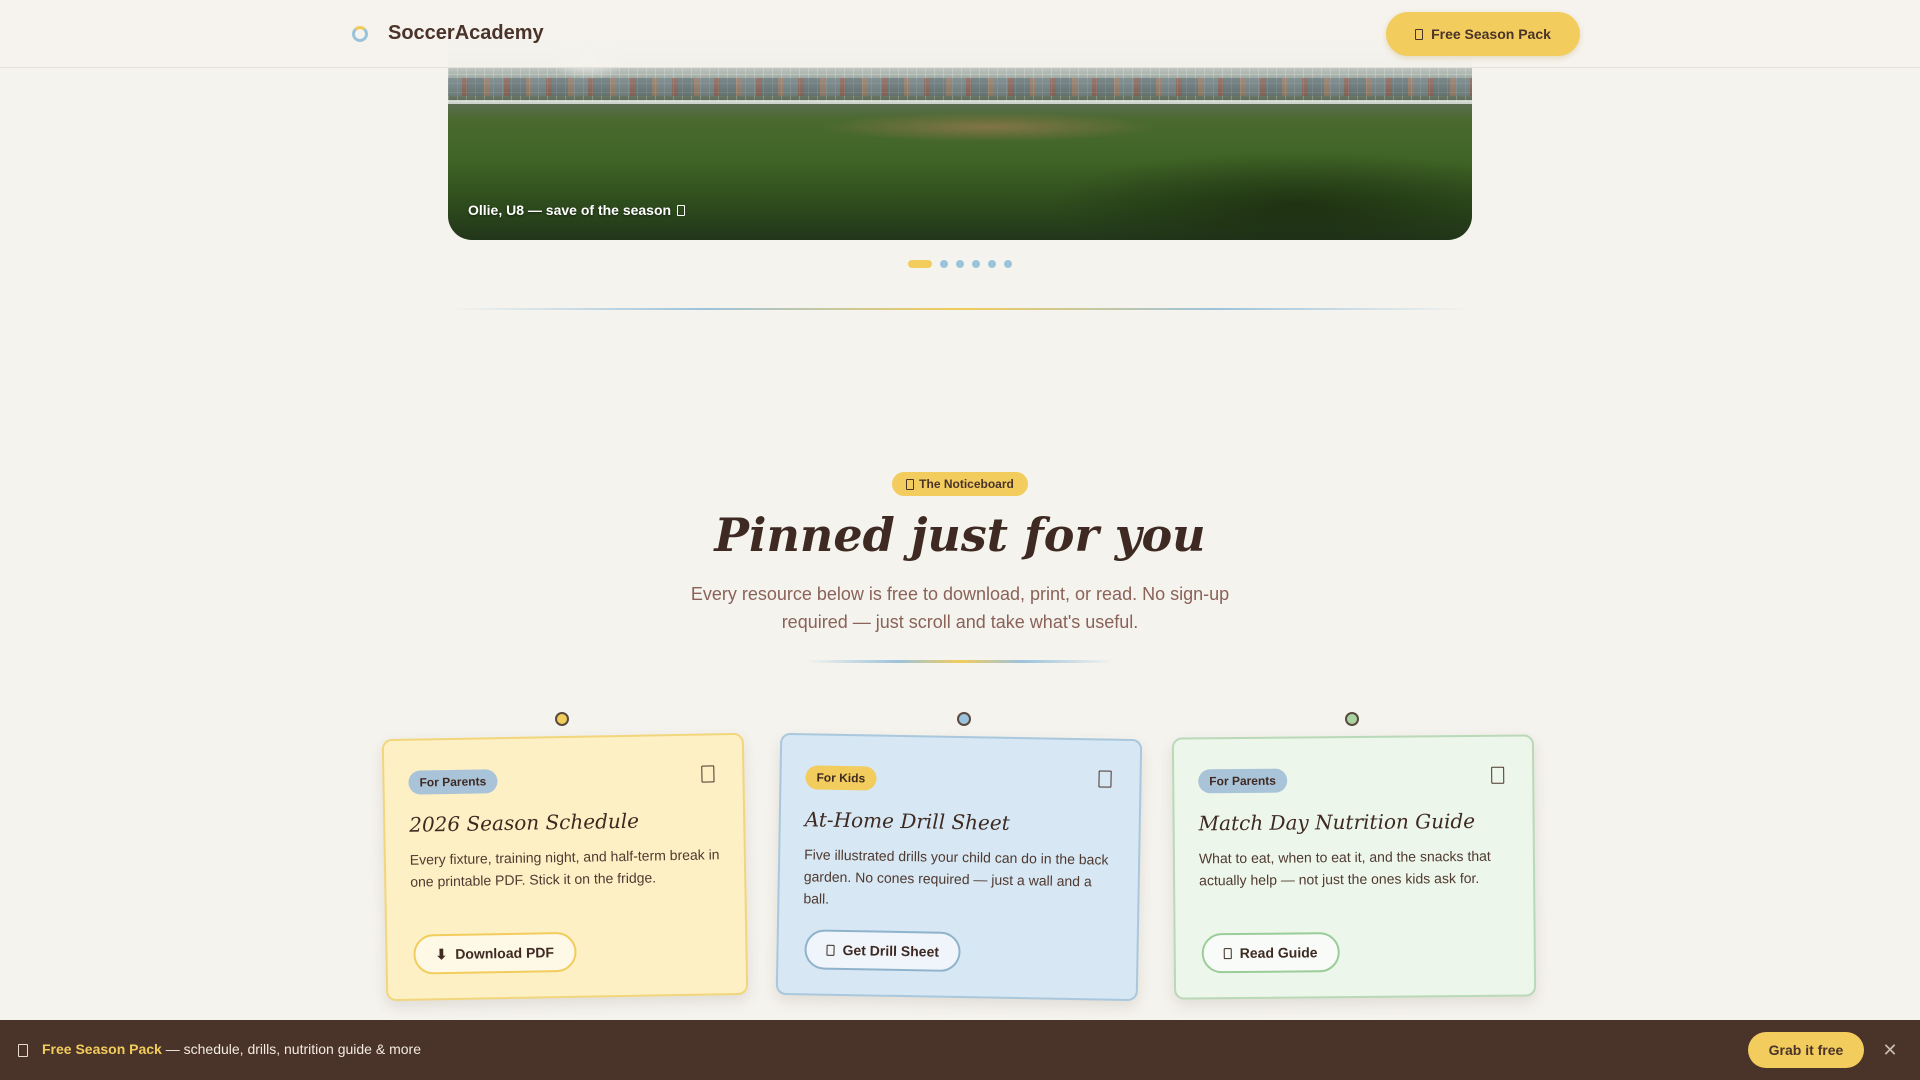  Describe the element at coordinates (1491, 34) in the screenshot. I see `free-season-pack-label: Free Season Pack` at that location.